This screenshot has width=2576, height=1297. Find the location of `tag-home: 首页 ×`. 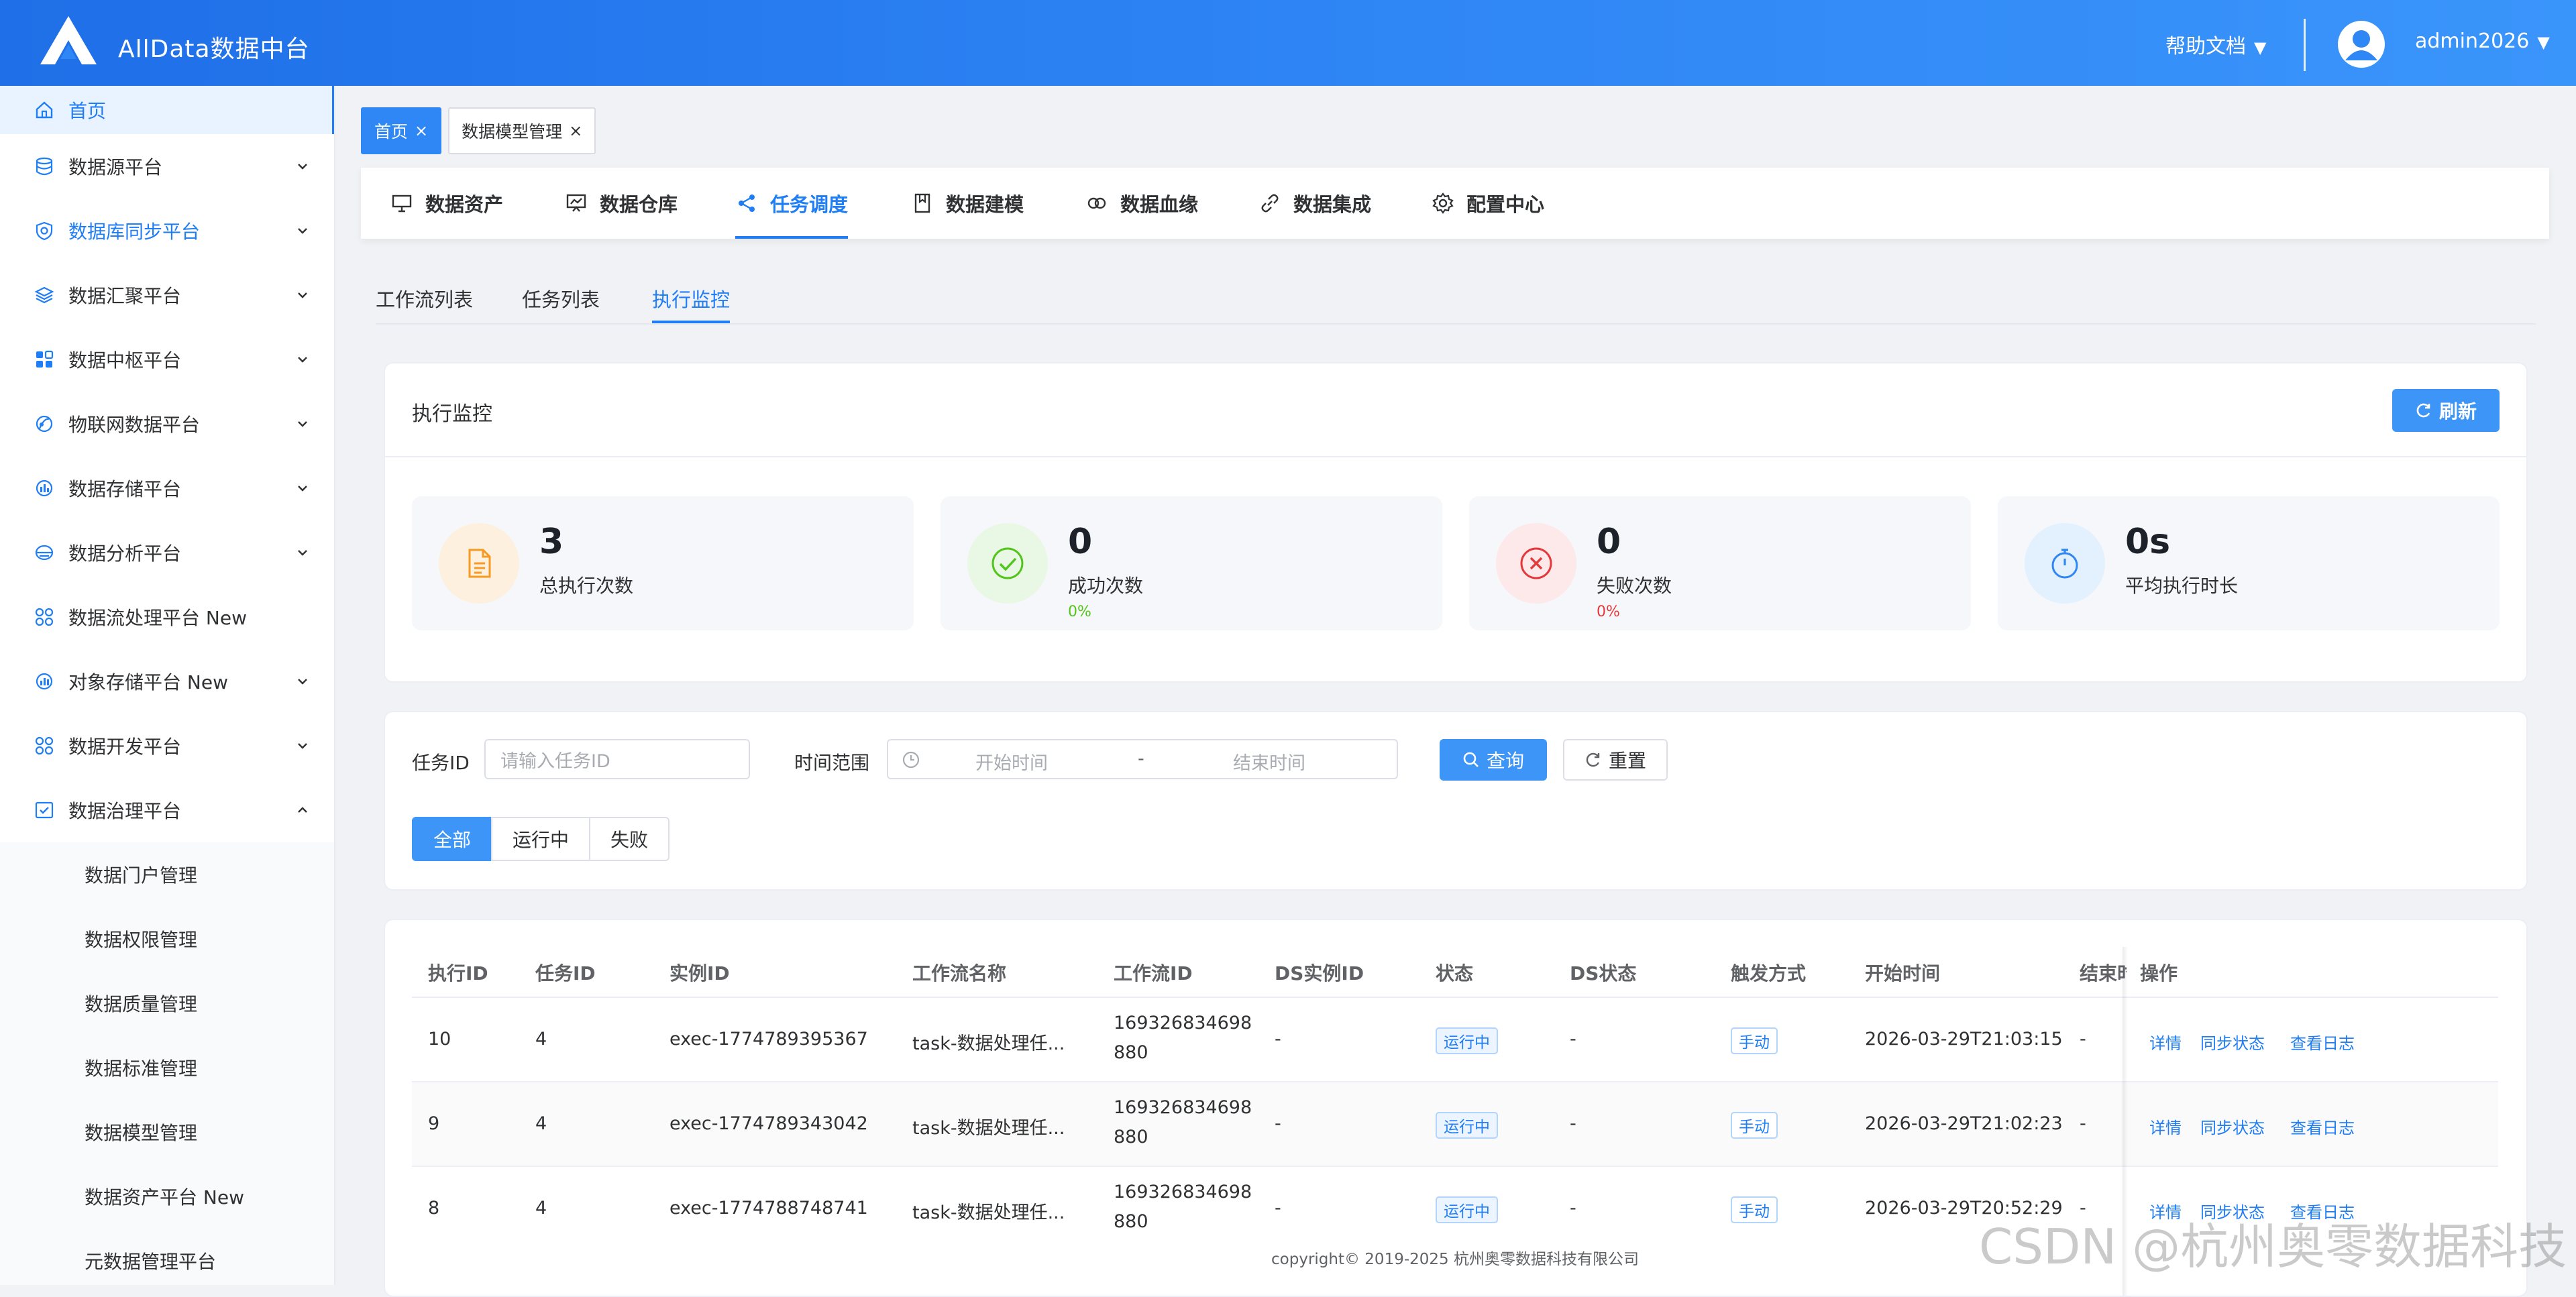

tag-home: 首页 × is located at coordinates (401, 130).